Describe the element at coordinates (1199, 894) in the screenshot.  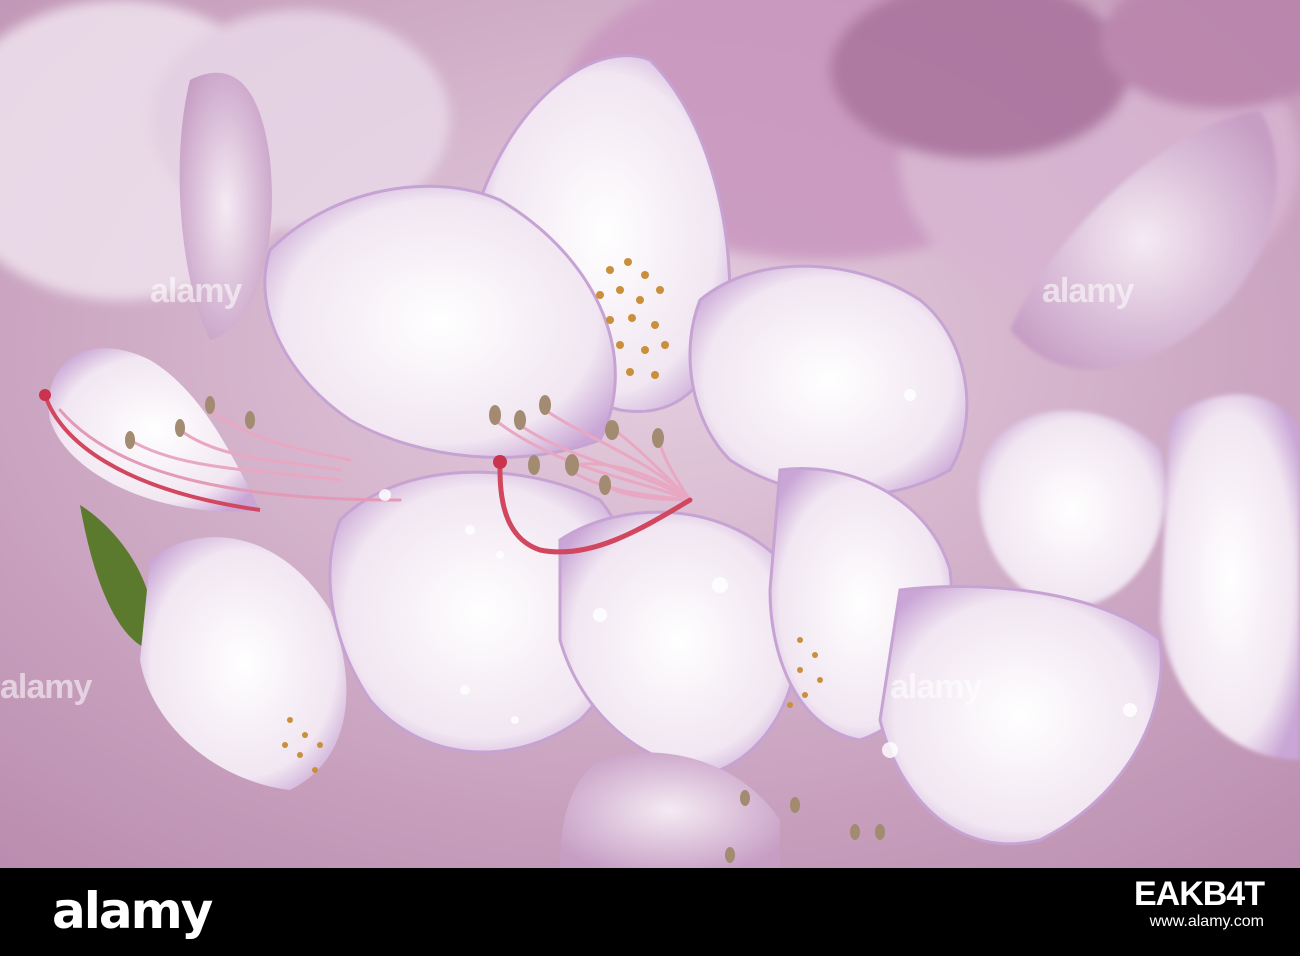
I see `image-code: EAKB4T` at that location.